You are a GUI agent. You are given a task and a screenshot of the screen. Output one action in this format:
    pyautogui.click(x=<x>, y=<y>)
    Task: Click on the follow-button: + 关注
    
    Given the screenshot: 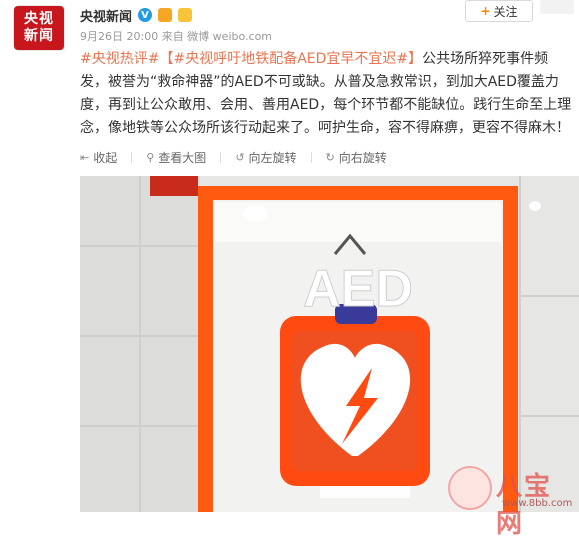 What is the action you would take?
    pyautogui.click(x=499, y=11)
    